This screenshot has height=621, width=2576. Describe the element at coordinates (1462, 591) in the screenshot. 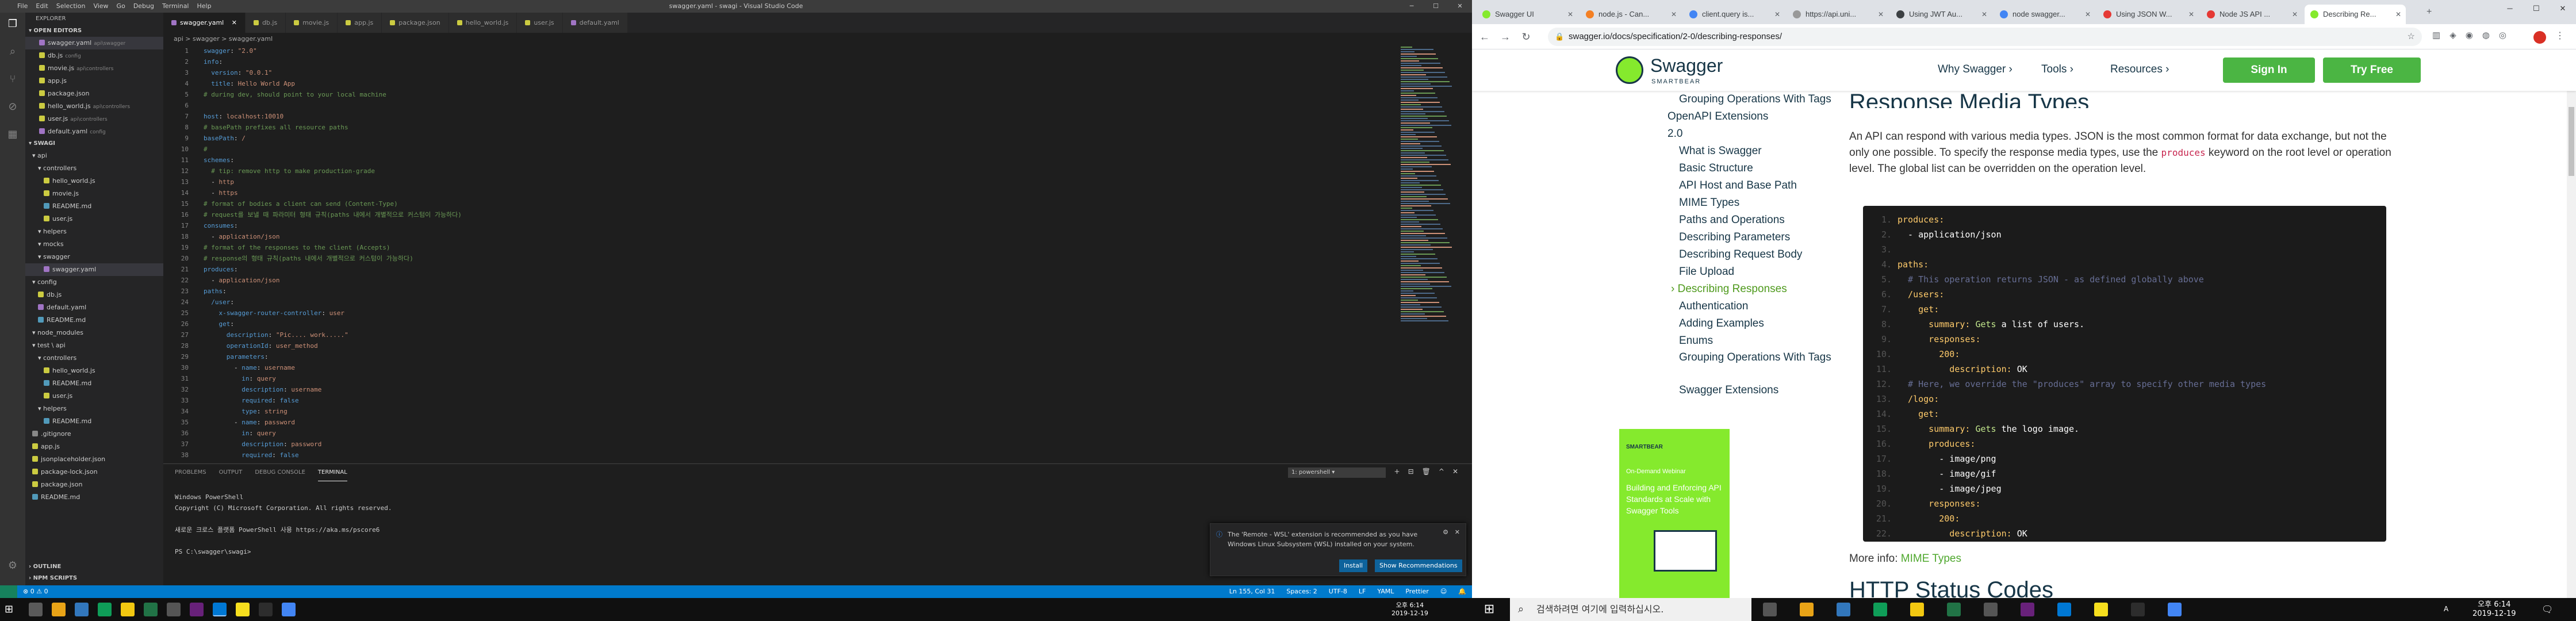

I see `bell-icon: 🔔` at that location.